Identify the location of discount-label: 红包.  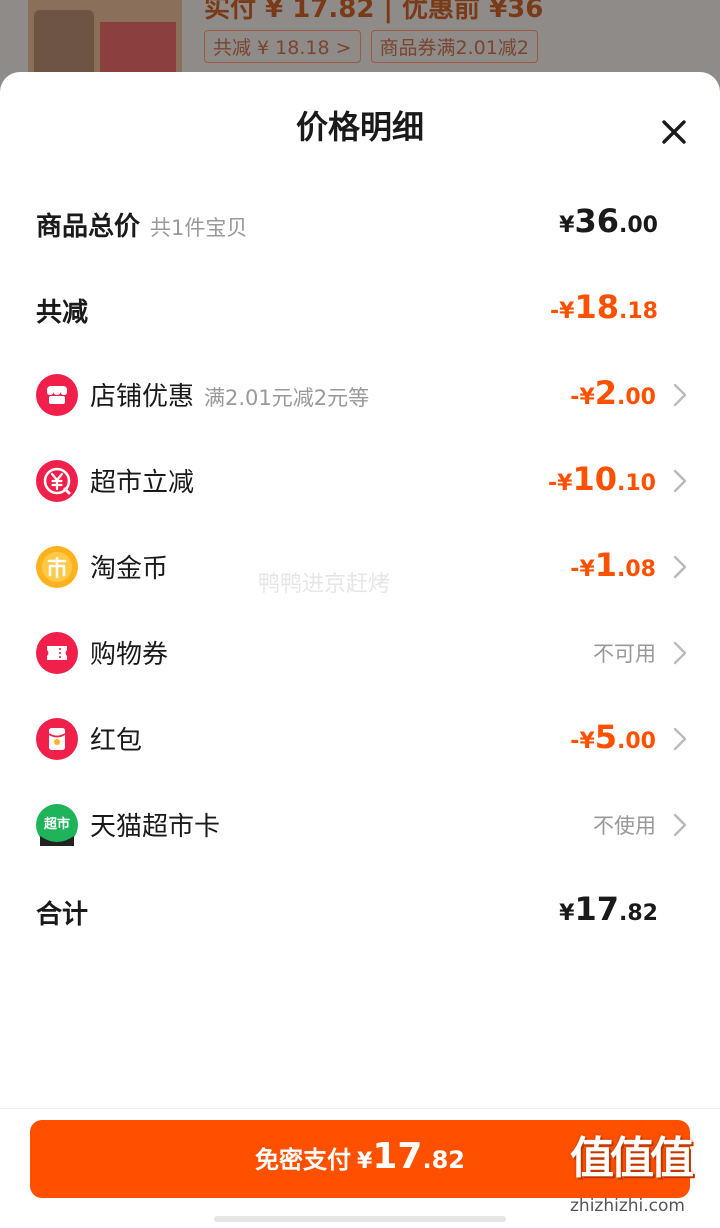
(116, 738).